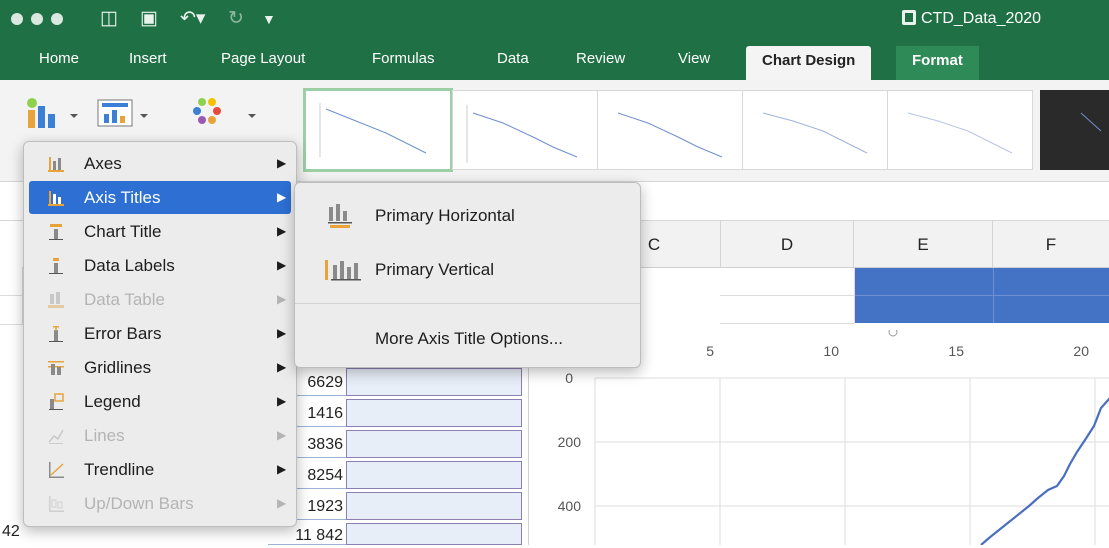  What do you see at coordinates (600, 58) in the screenshot?
I see `tab-review: Review` at bounding box center [600, 58].